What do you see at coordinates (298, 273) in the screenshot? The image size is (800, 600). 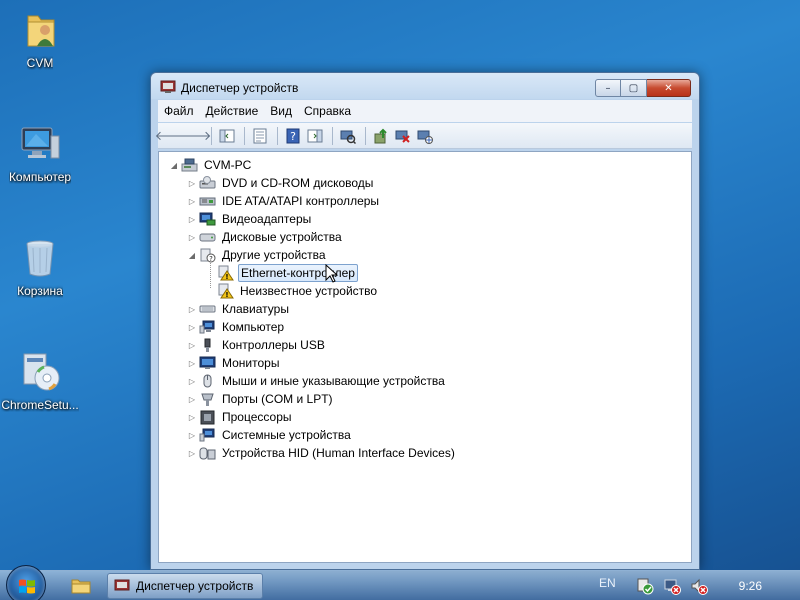 I see `tree-node-label: Ethernet-контроллер` at bounding box center [298, 273].